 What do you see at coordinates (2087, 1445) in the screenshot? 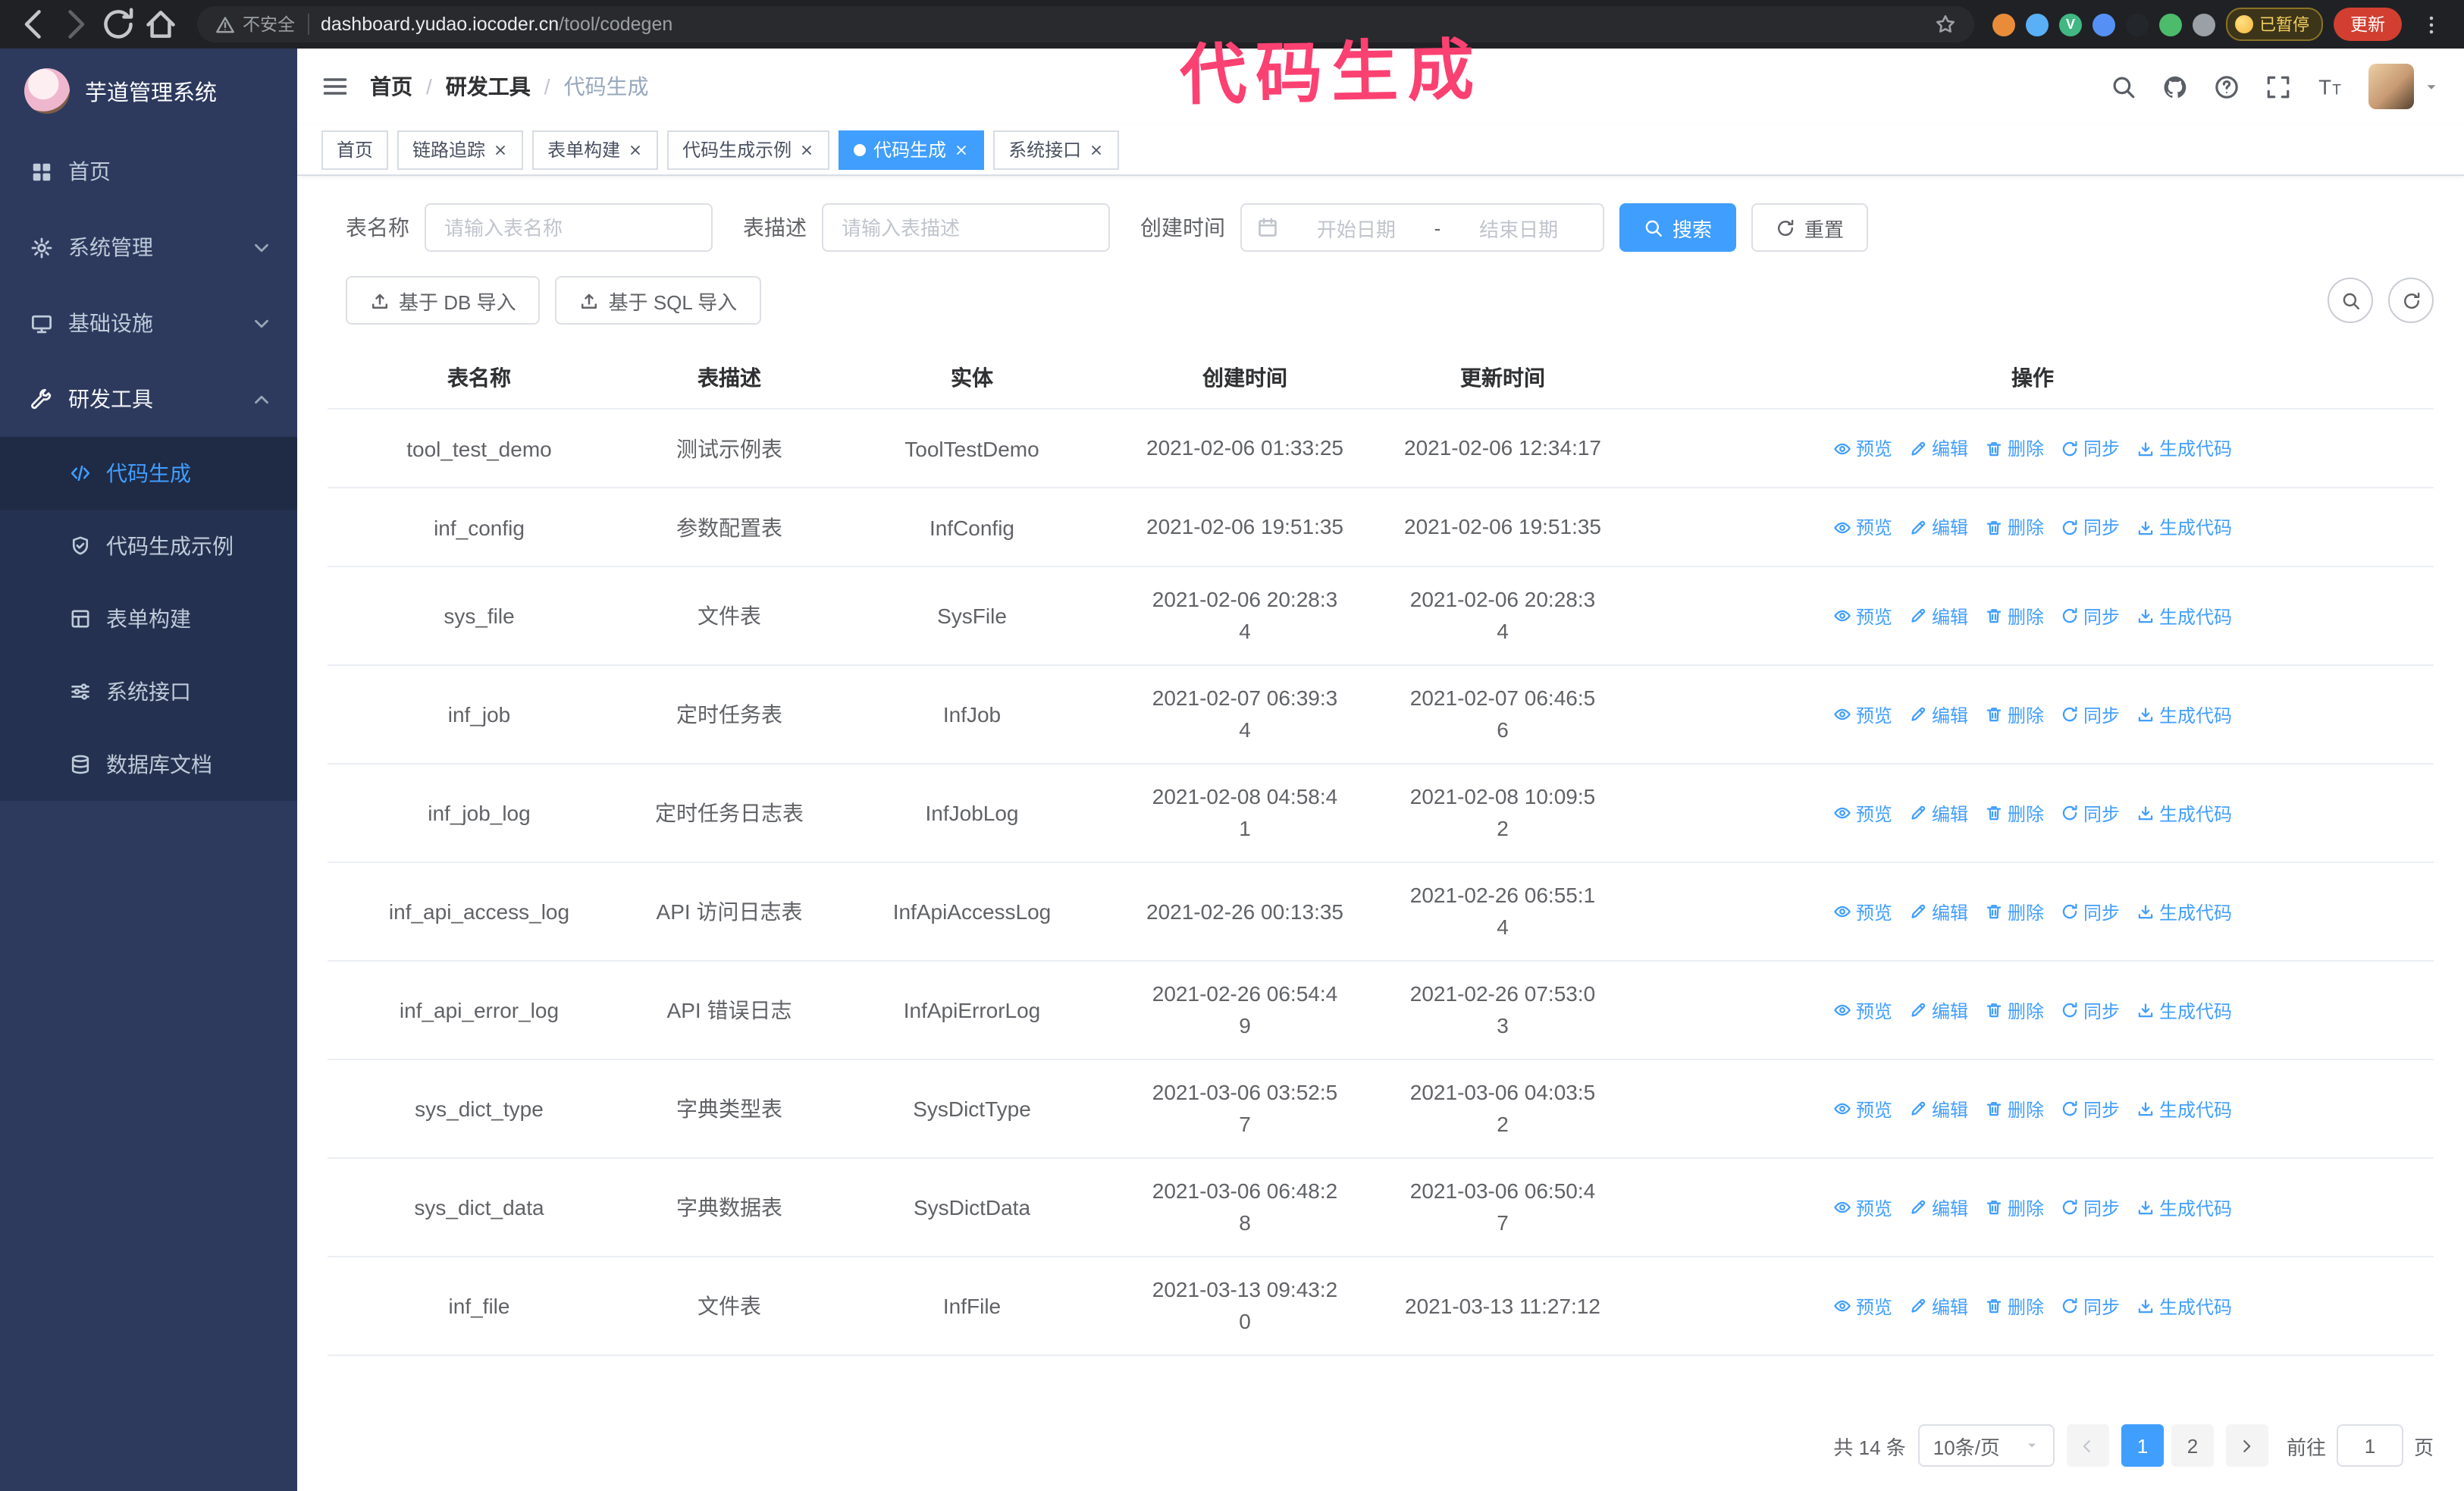
I see `prev-page-button` at bounding box center [2087, 1445].